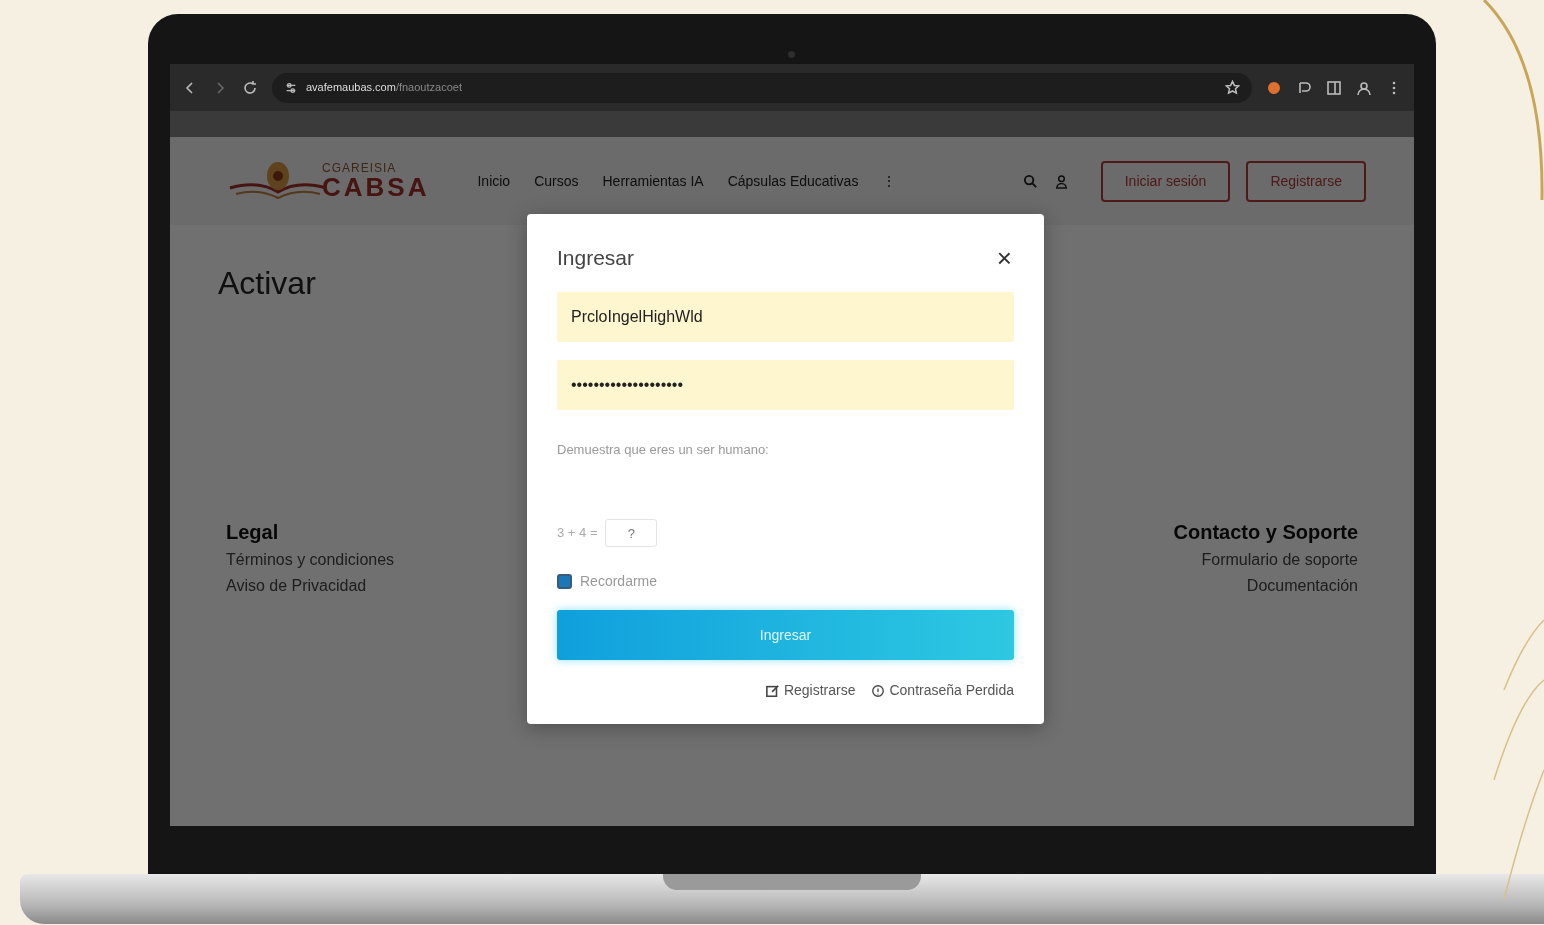  I want to click on modal-link: Registrarse, so click(819, 690).